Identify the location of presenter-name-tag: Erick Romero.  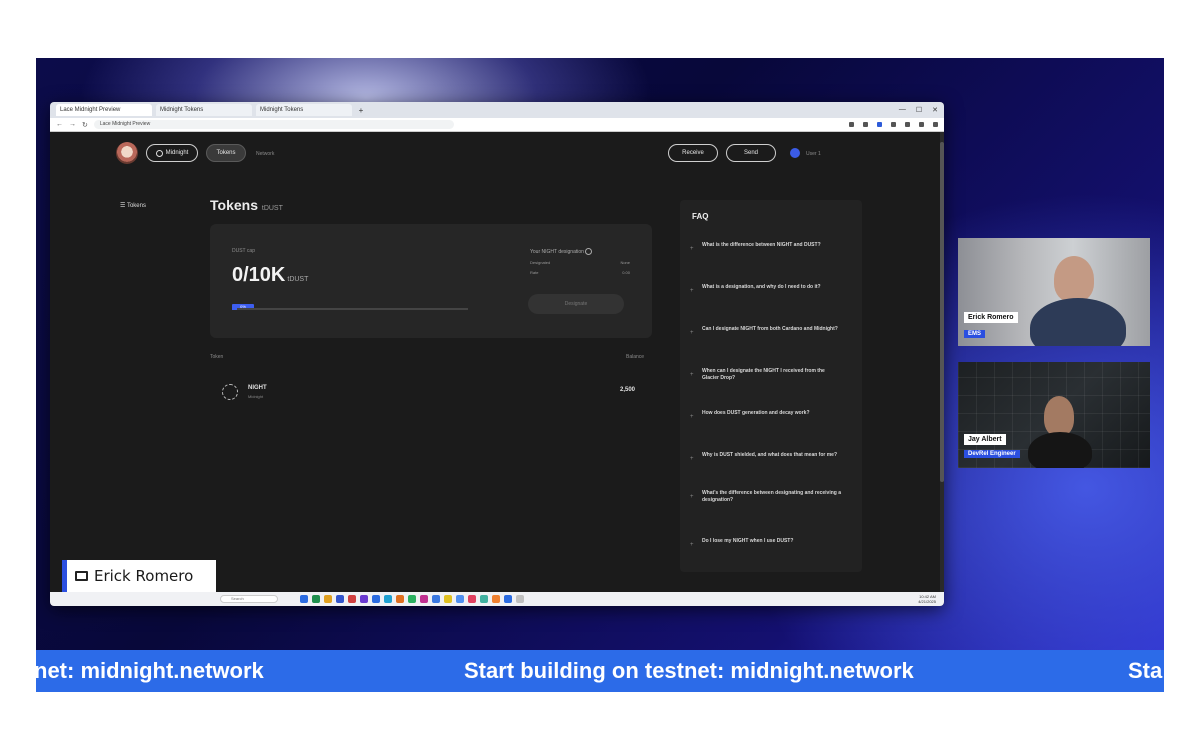
(139, 576).